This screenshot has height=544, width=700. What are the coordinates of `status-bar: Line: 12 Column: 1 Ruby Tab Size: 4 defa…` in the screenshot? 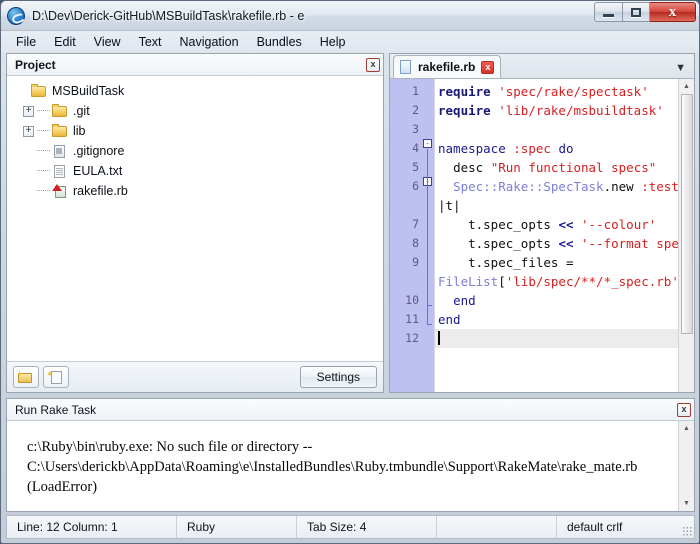 It's located at (350, 527).